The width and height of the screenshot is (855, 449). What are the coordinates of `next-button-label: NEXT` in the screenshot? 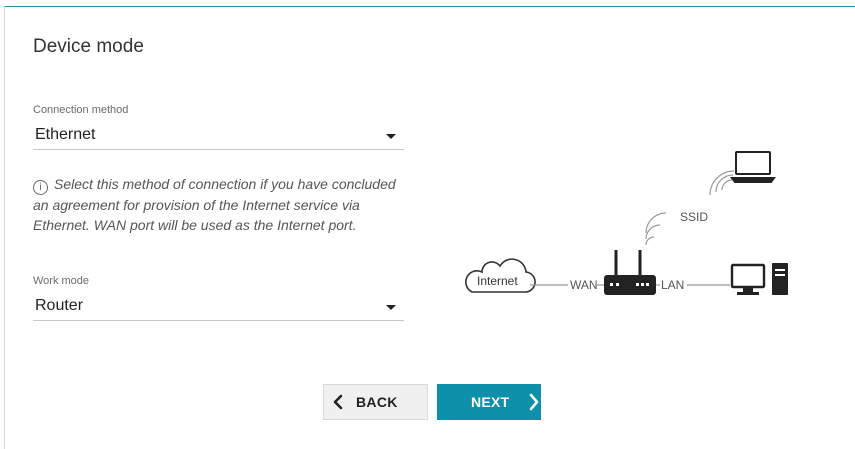 It's located at (490, 402).